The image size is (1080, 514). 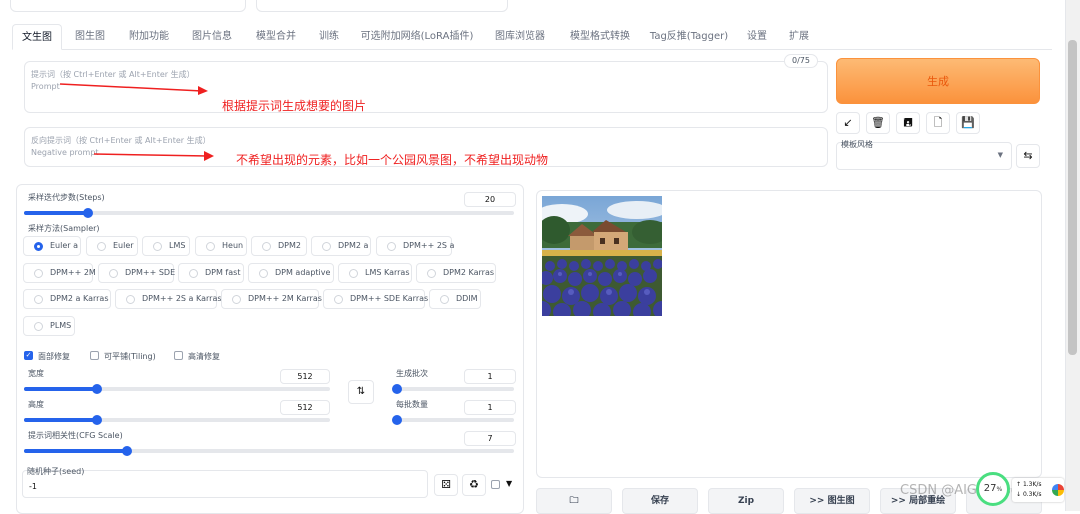 What do you see at coordinates (908, 123) in the screenshot?
I see `save-style-icon: 🖪` at bounding box center [908, 123].